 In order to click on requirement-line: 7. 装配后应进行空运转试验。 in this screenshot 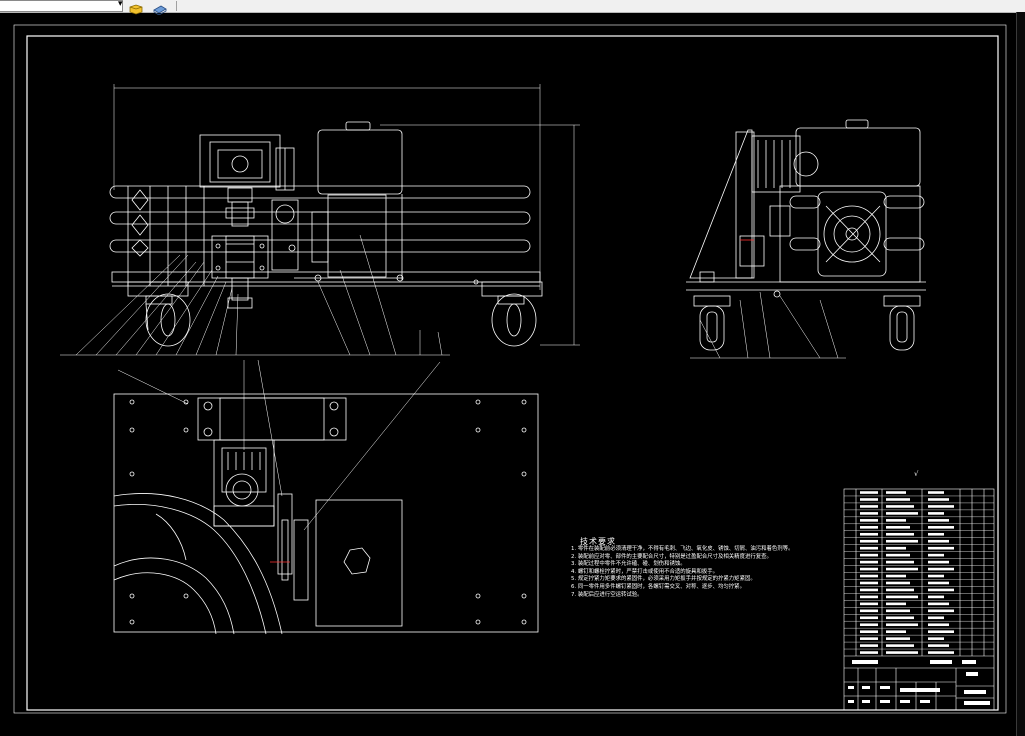, I will do `click(607, 594)`.